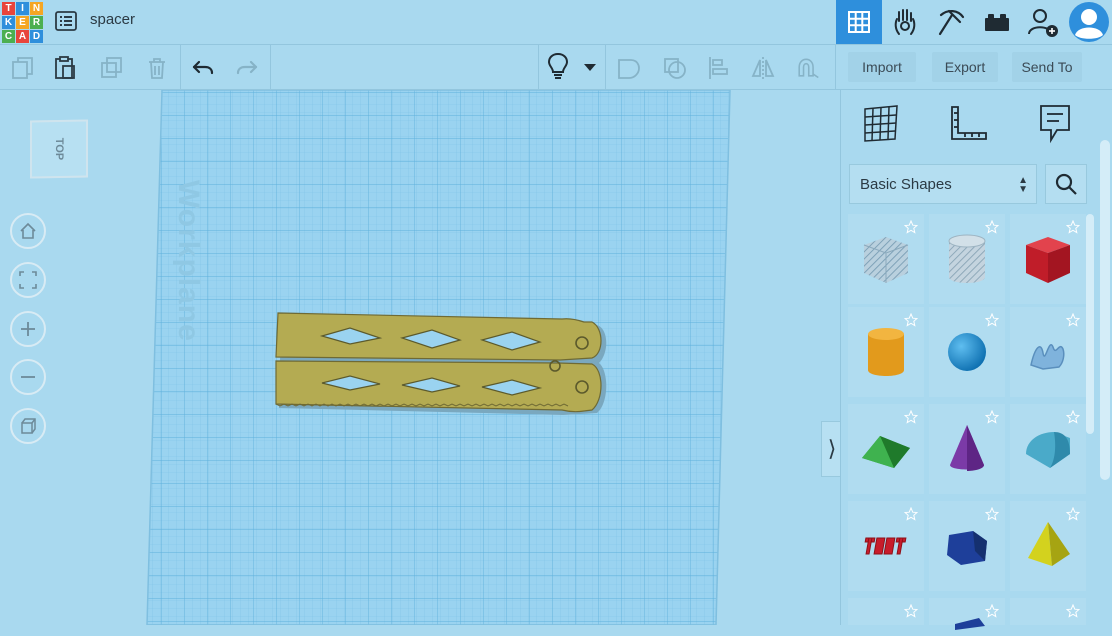 Image resolution: width=1112 pixels, height=636 pixels. What do you see at coordinates (157, 68) in the screenshot?
I see `delete-icon` at bounding box center [157, 68].